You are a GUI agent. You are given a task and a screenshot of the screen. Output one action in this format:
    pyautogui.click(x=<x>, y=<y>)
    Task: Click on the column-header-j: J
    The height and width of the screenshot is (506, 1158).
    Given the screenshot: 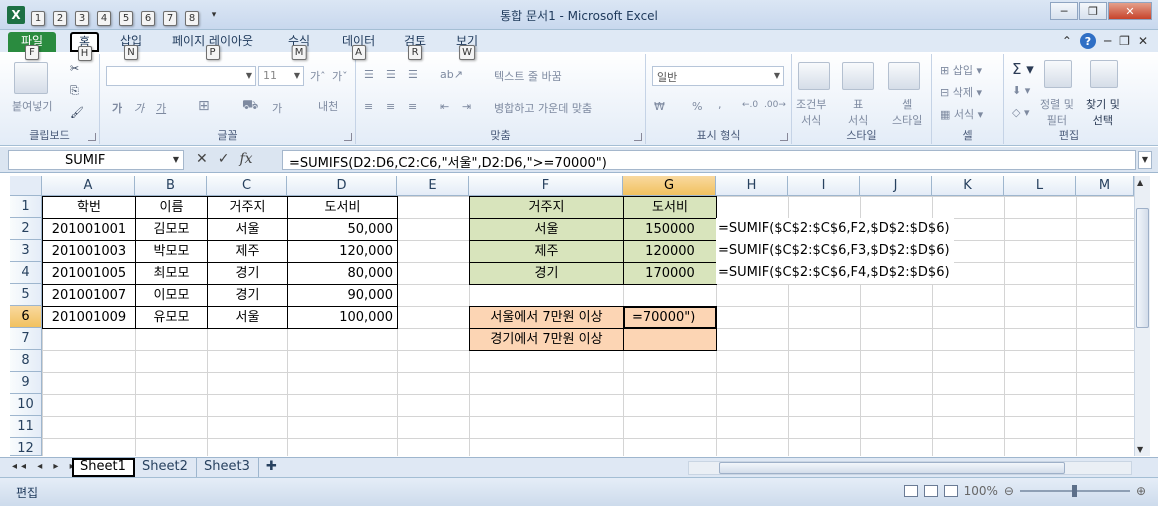 What is the action you would take?
    pyautogui.click(x=896, y=186)
    